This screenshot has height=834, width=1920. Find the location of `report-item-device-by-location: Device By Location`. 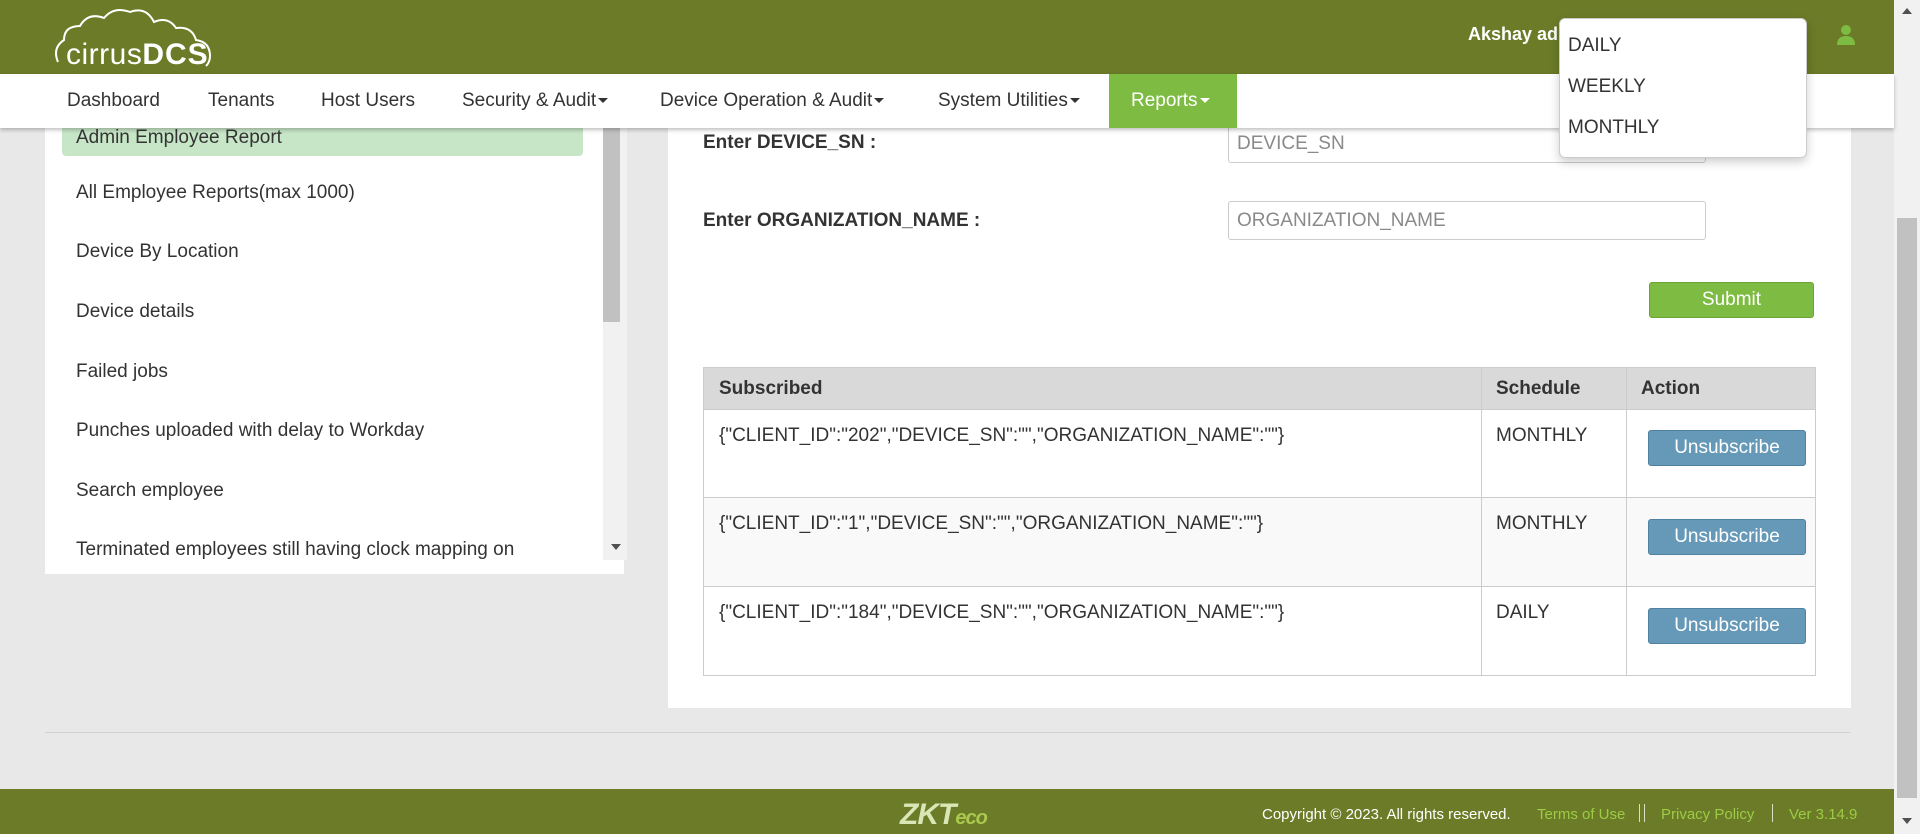

report-item-device-by-location: Device By Location is located at coordinates (344, 252).